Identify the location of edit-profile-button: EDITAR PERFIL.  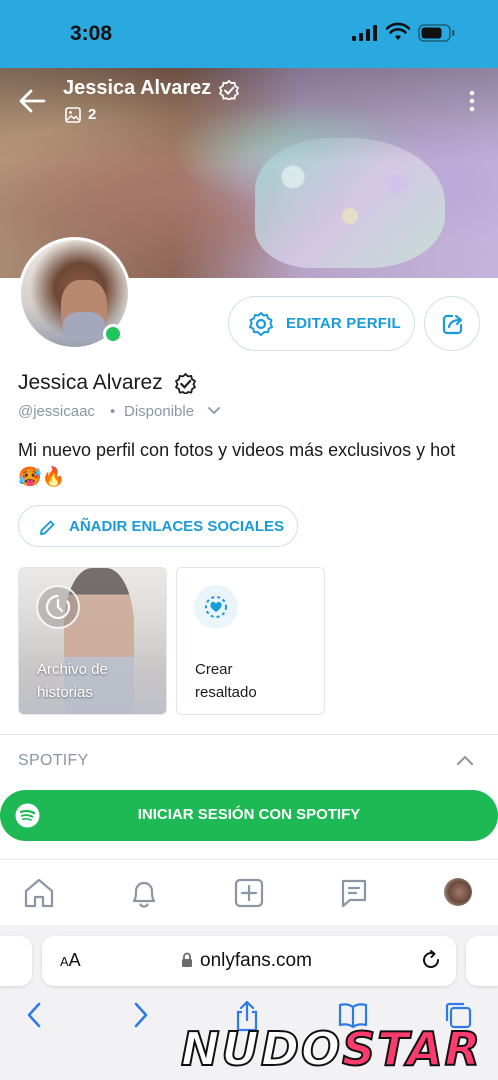
(321, 323).